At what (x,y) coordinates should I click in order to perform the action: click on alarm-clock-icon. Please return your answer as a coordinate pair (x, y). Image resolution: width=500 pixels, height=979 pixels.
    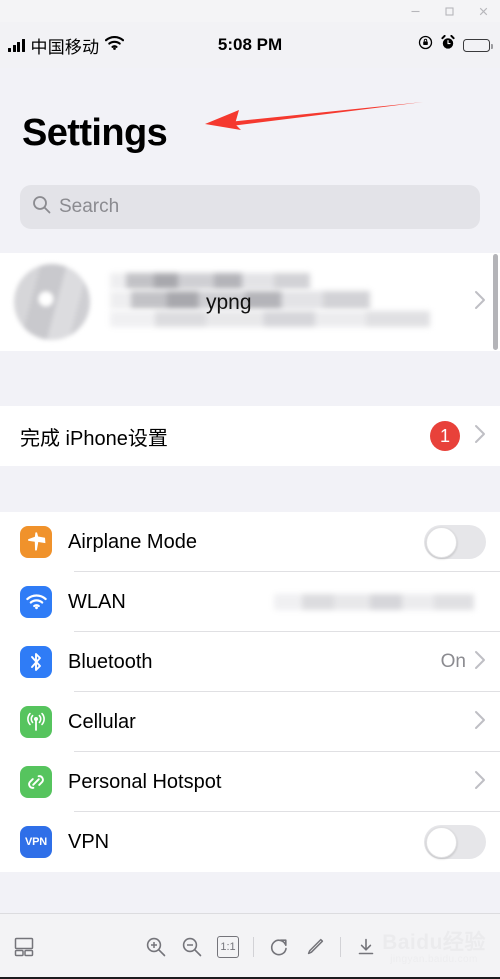
    Looking at the image, I should click on (448, 44).